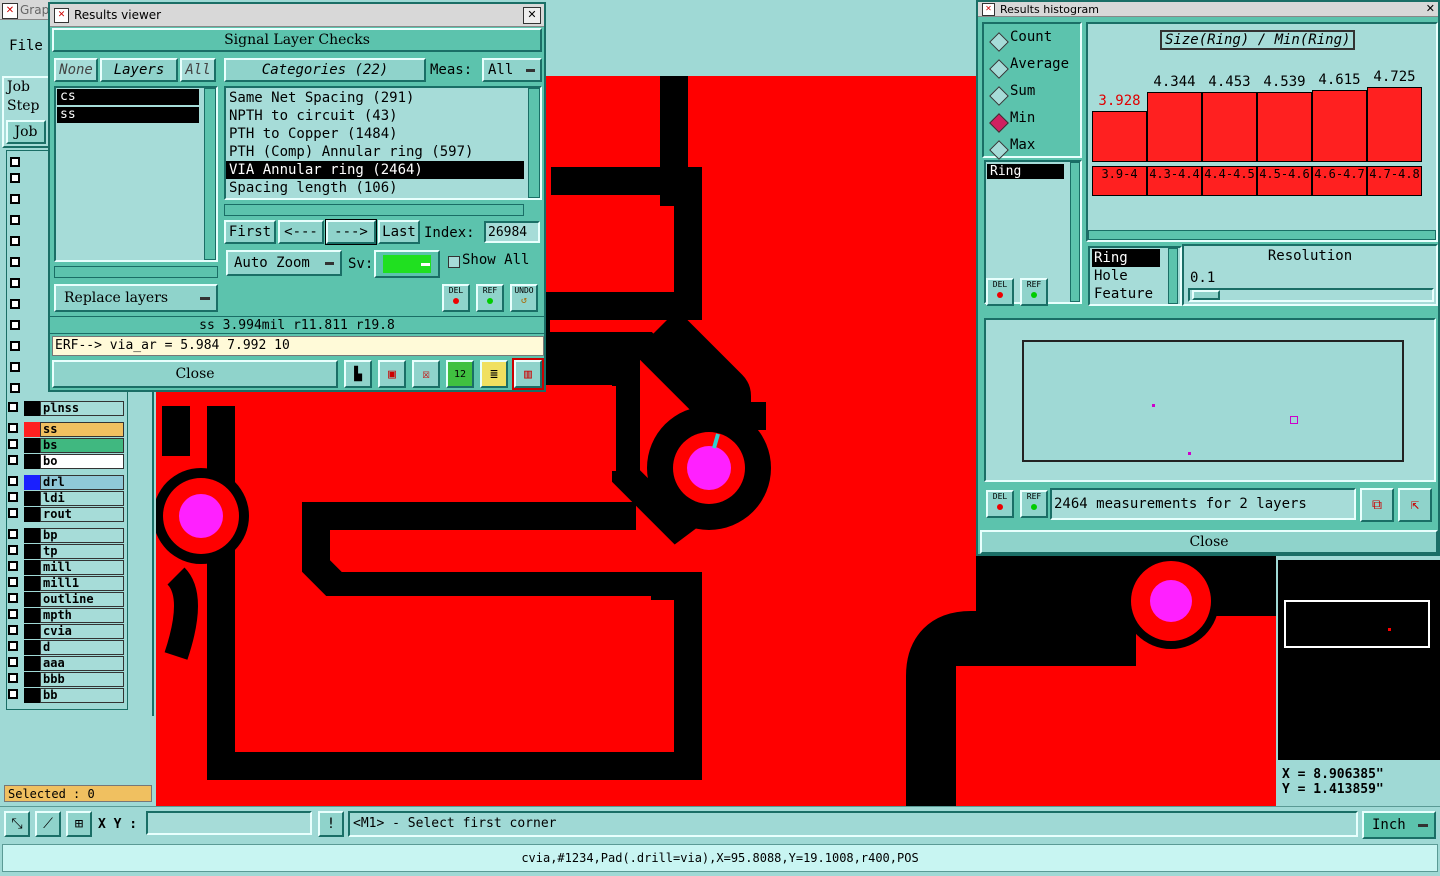  What do you see at coordinates (374, 210) in the screenshot?
I see `categories-hscrollbar` at bounding box center [374, 210].